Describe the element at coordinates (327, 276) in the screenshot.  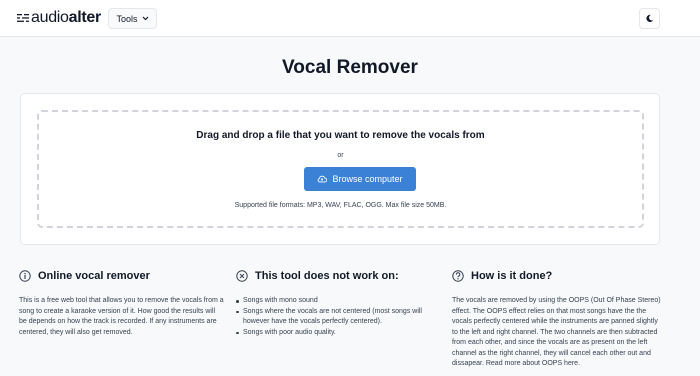
I see `info-title: This tool does not work on:` at that location.